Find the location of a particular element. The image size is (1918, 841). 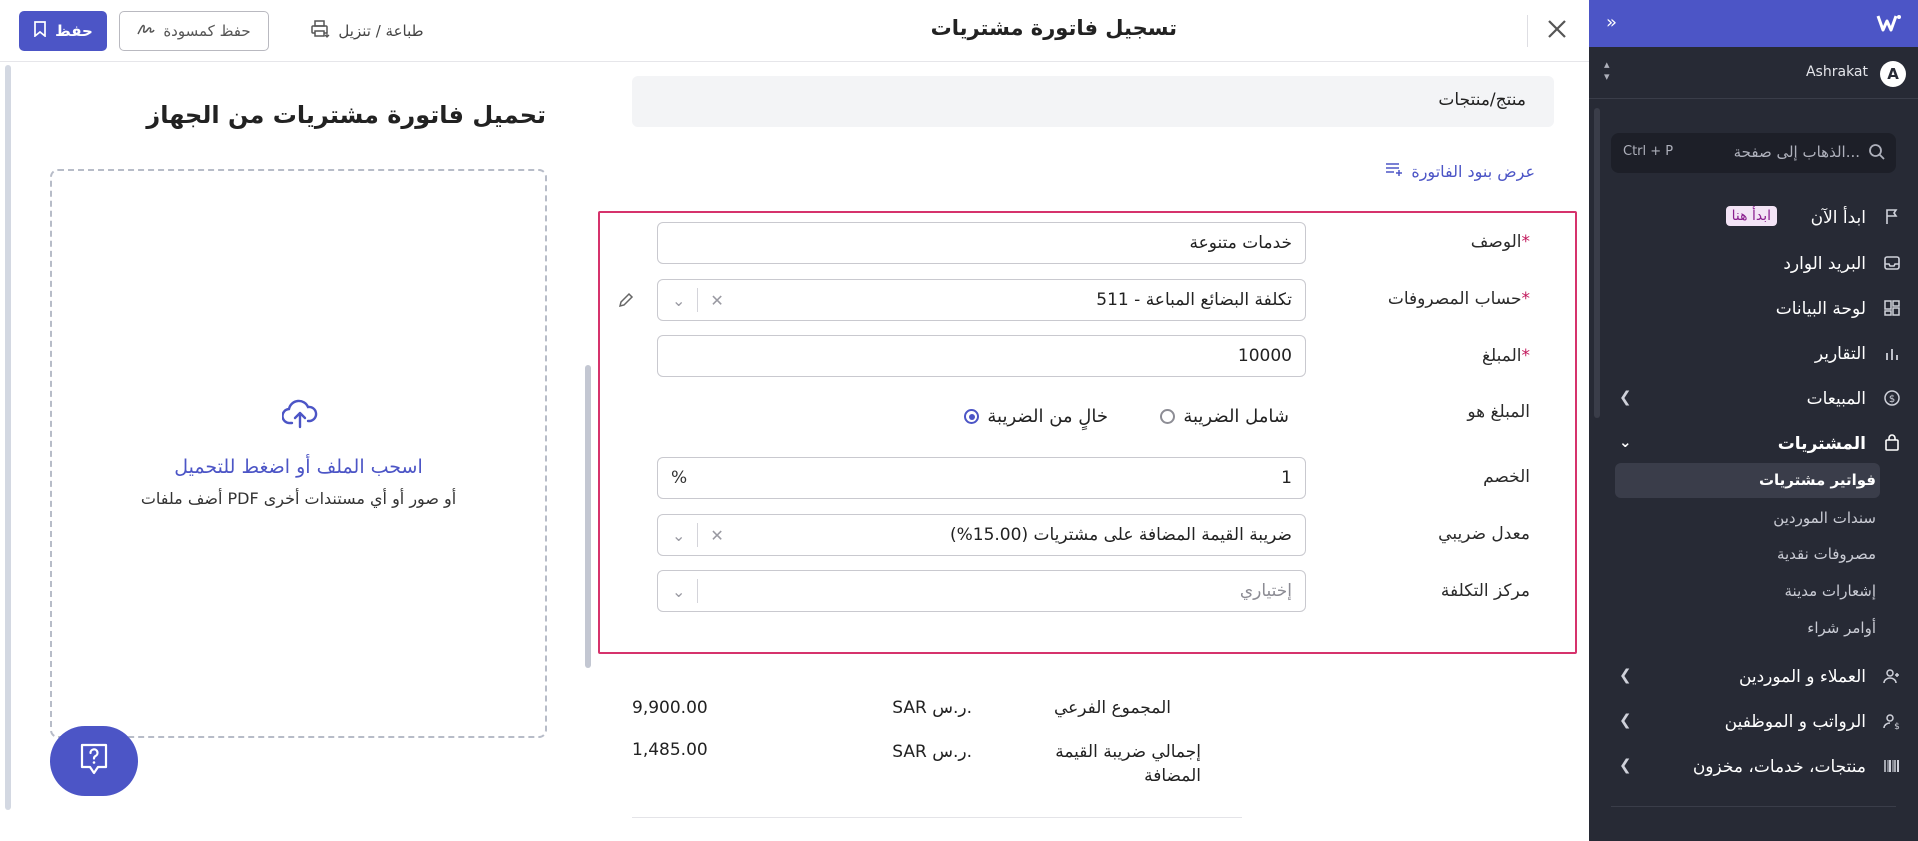

save-label: حفظ is located at coordinates (74, 31).